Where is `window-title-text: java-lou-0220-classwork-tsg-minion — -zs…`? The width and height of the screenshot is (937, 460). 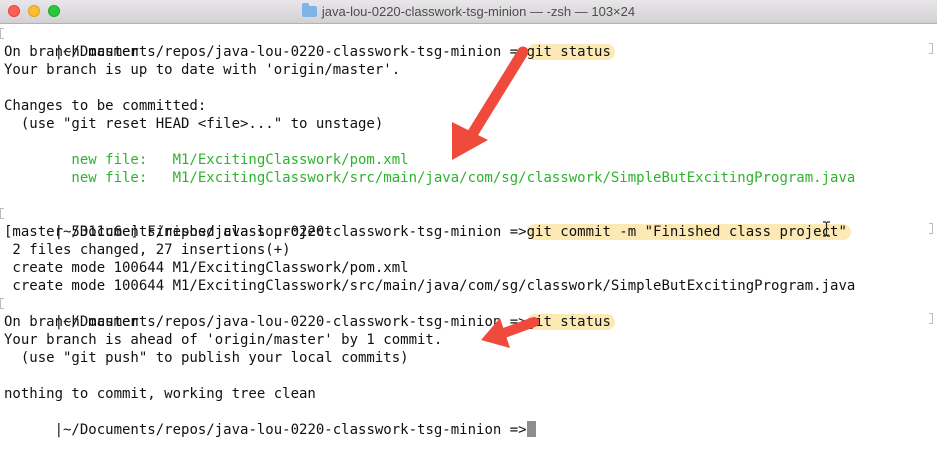 window-title-text: java-lou-0220-classwork-tsg-minion — -zs… is located at coordinates (478, 11).